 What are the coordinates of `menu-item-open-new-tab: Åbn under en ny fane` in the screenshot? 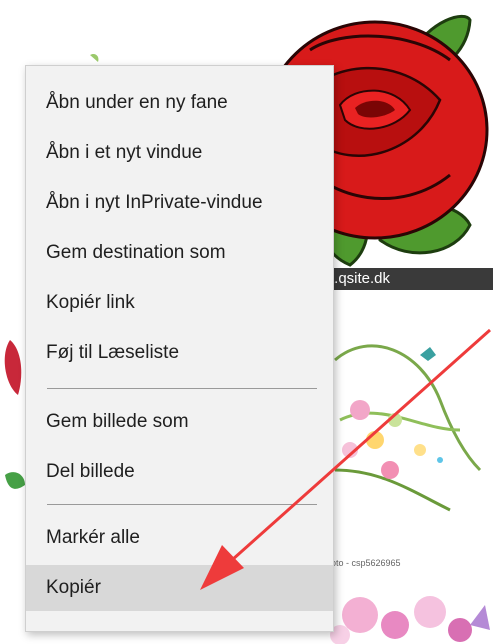 It's located at (179, 103).